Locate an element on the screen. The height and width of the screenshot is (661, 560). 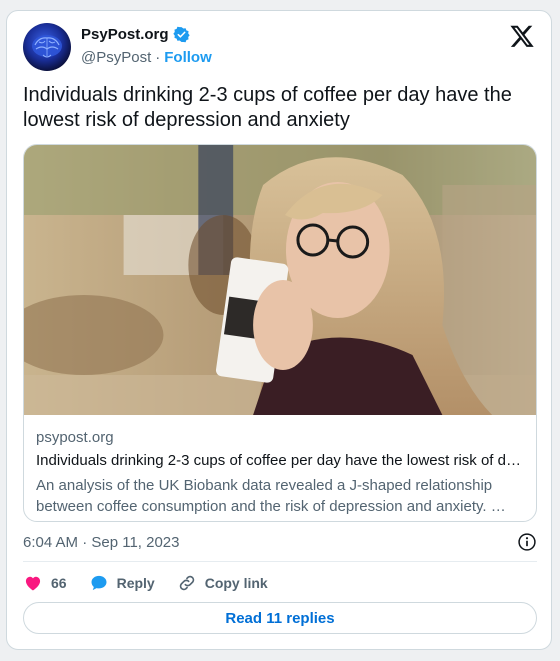
verified-badge-icon is located at coordinates (181, 34).